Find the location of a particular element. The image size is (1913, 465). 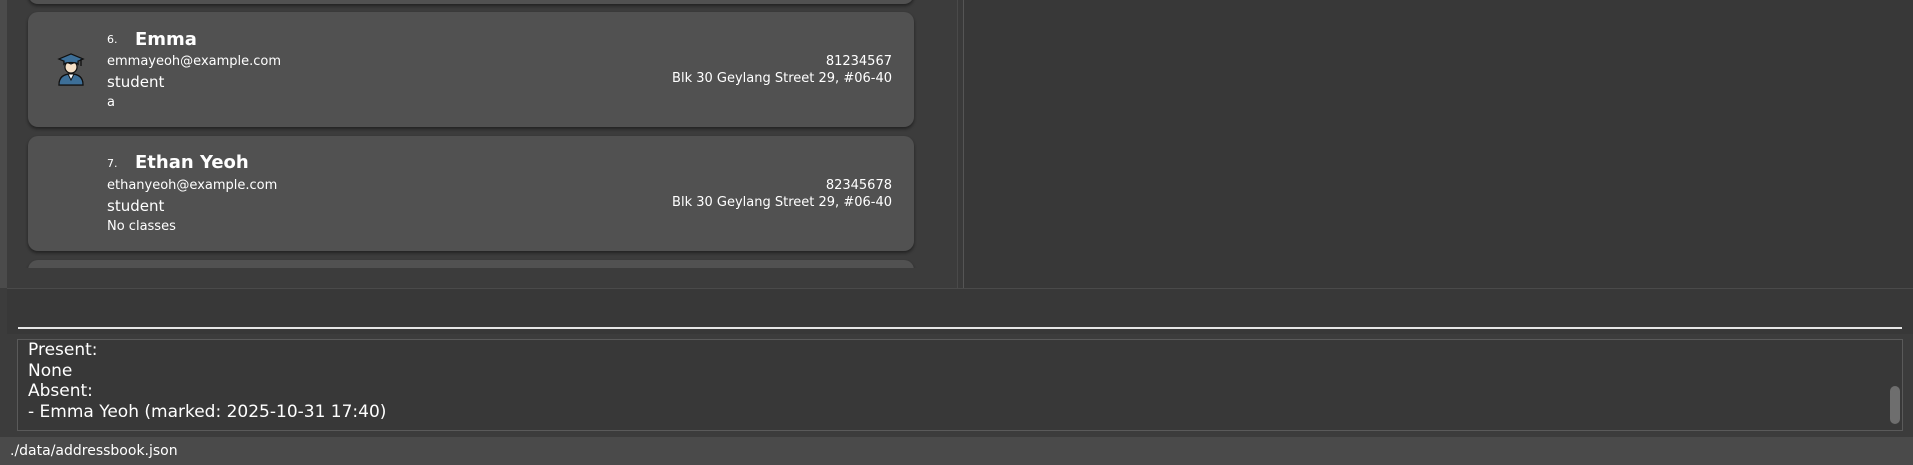

save-location-path: ./data/addressbook.json is located at coordinates (94, 451).